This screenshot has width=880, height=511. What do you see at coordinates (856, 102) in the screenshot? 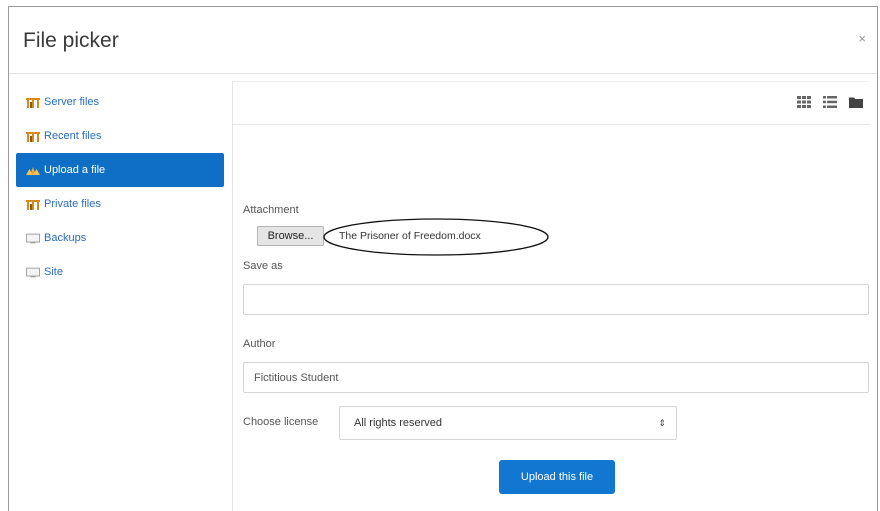
I see `folder-view-icon` at bounding box center [856, 102].